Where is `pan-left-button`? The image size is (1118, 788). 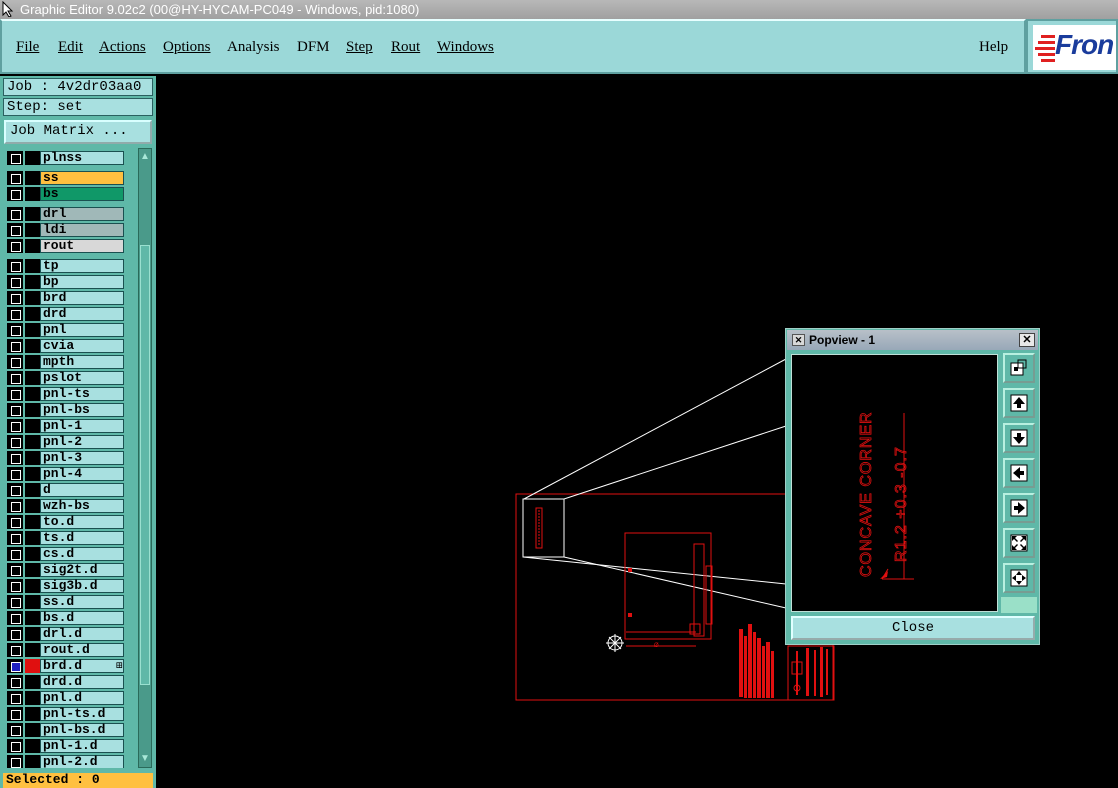 pan-left-button is located at coordinates (1019, 473).